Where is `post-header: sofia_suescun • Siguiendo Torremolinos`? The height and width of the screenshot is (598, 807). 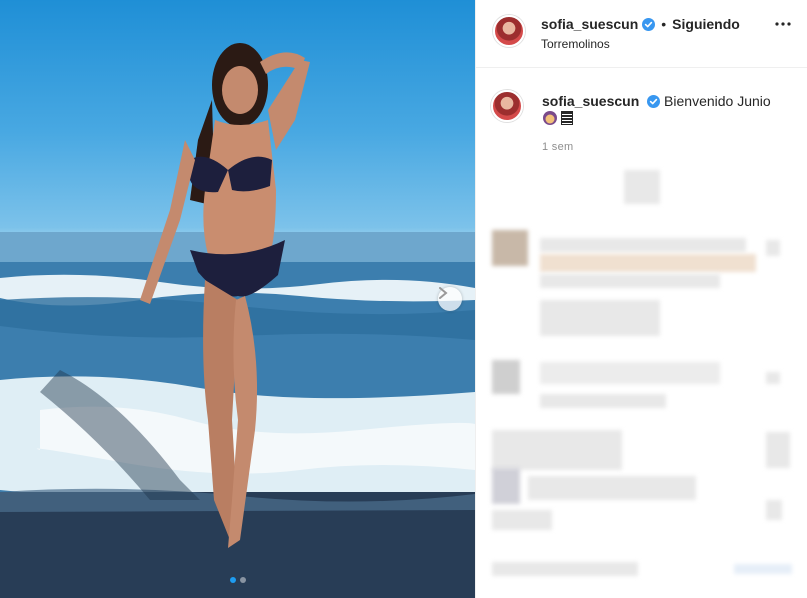
post-header: sofia_suescun • Siguiendo Torremolinos is located at coordinates (641, 34).